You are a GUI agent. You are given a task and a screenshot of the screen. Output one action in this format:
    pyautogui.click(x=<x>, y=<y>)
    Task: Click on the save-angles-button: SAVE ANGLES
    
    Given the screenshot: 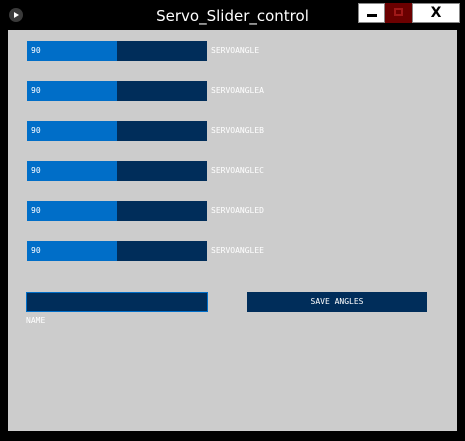 What is the action you would take?
    pyautogui.click(x=337, y=302)
    